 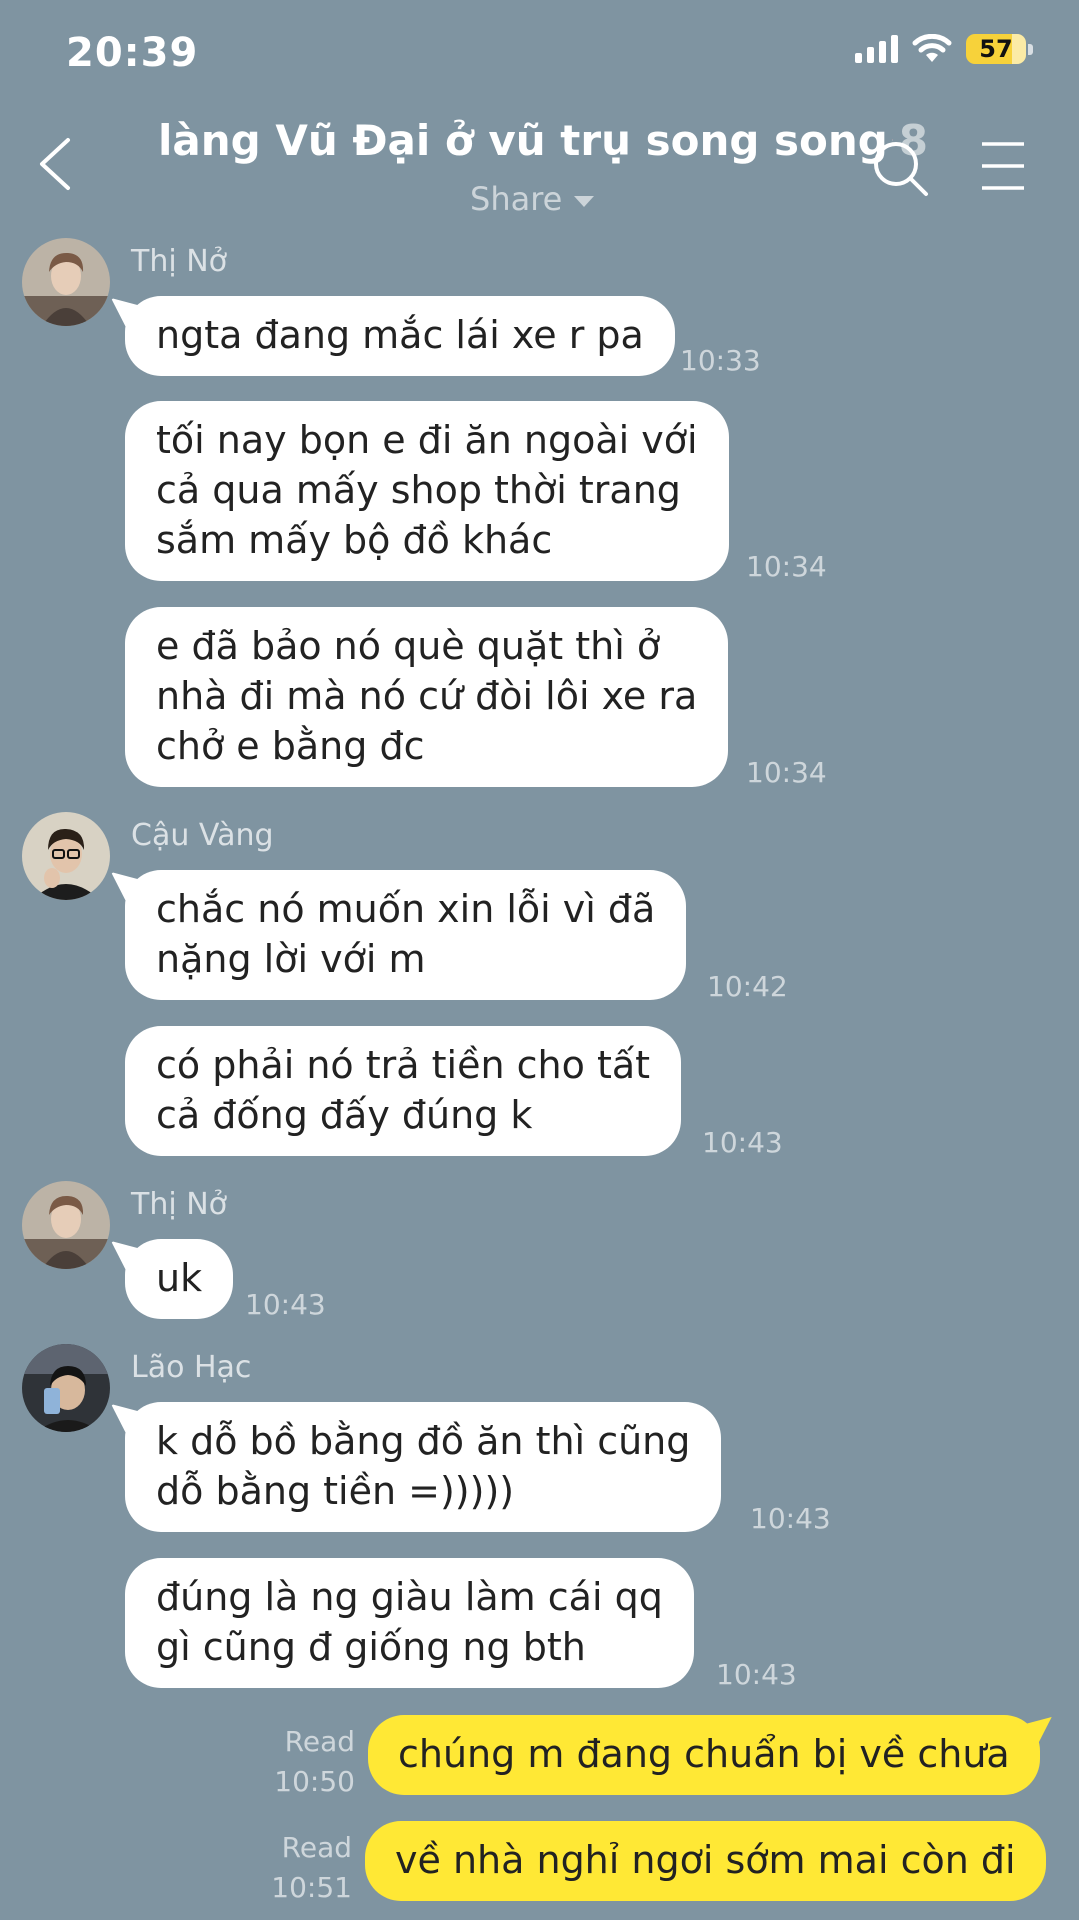 I want to click on sender-name: Lão Hạc, so click(x=191, y=1367).